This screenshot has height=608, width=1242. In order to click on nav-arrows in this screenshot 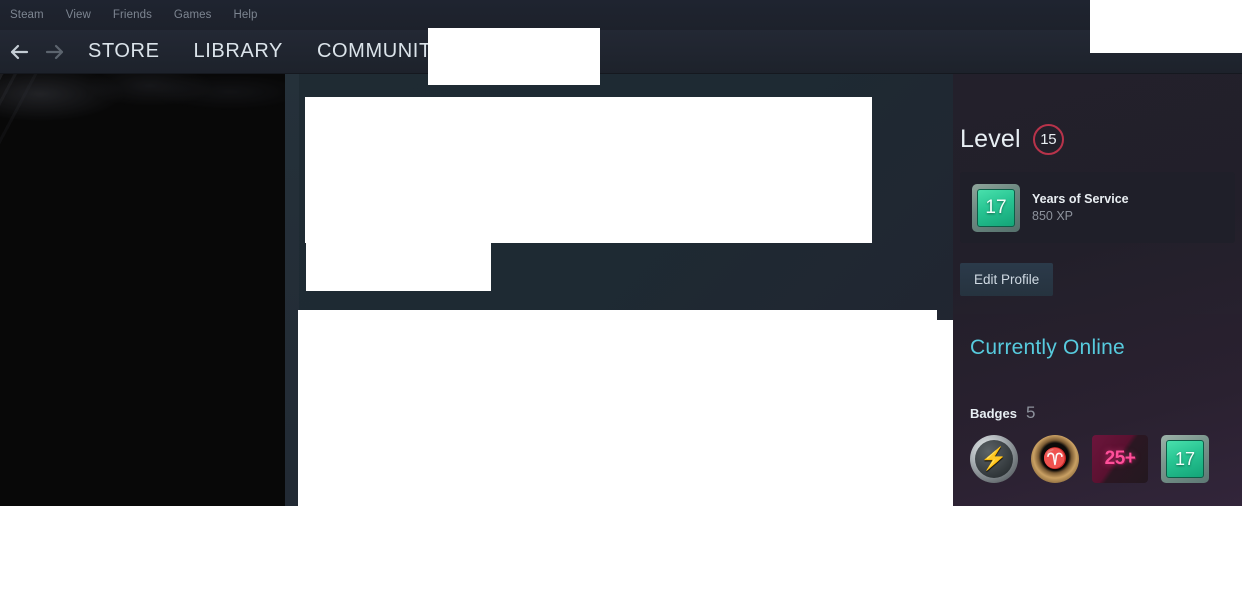, I will do `click(33, 52)`.